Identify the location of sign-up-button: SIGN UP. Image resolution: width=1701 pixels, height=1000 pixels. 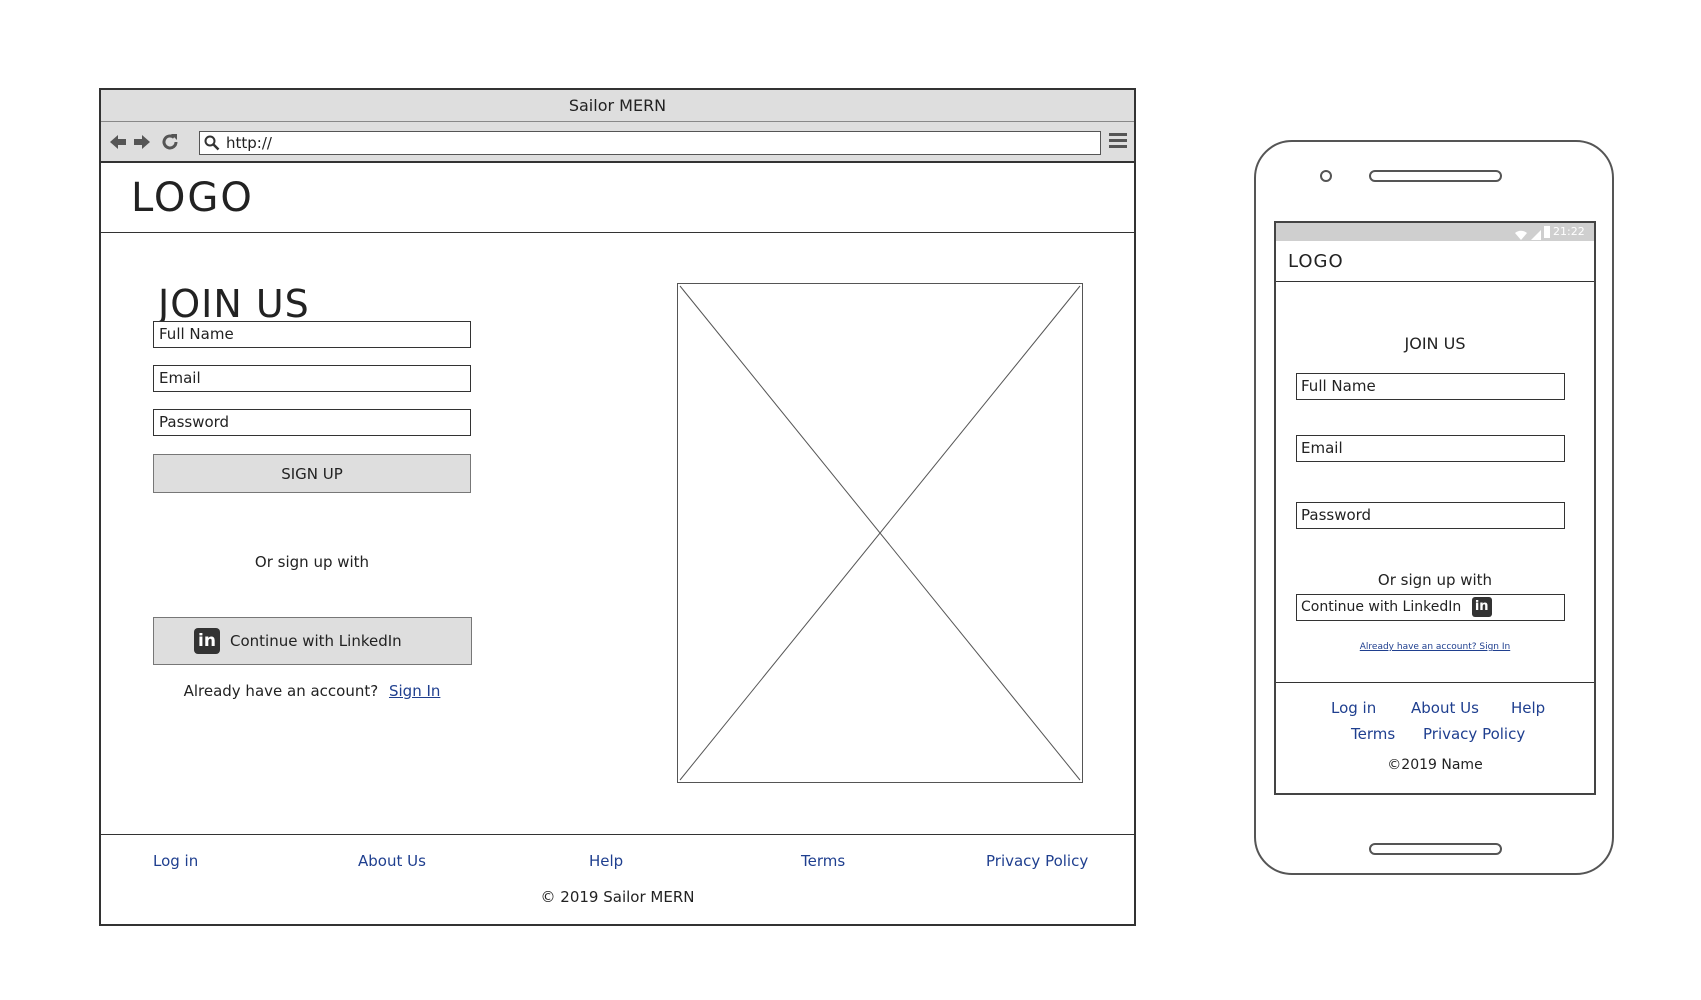
(312, 473).